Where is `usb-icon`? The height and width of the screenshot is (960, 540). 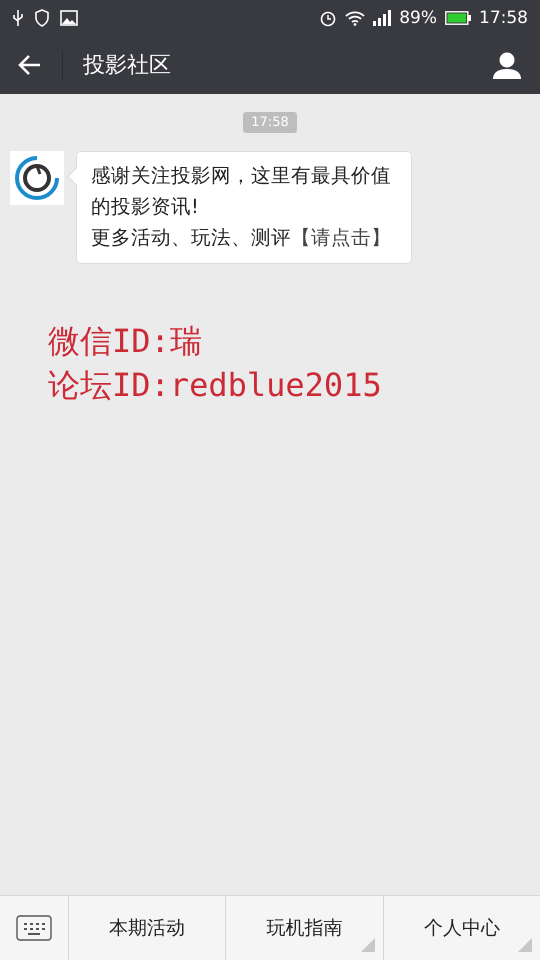
usb-icon is located at coordinates (18, 18).